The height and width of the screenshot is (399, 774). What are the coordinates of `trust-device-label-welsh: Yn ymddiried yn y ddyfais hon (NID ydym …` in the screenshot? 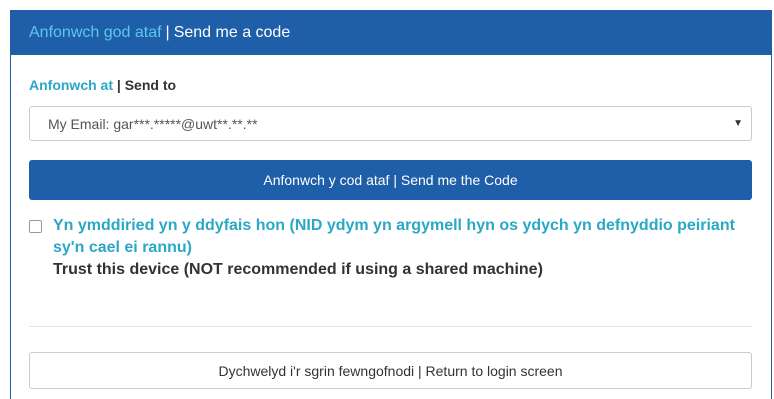 It's located at (394, 236).